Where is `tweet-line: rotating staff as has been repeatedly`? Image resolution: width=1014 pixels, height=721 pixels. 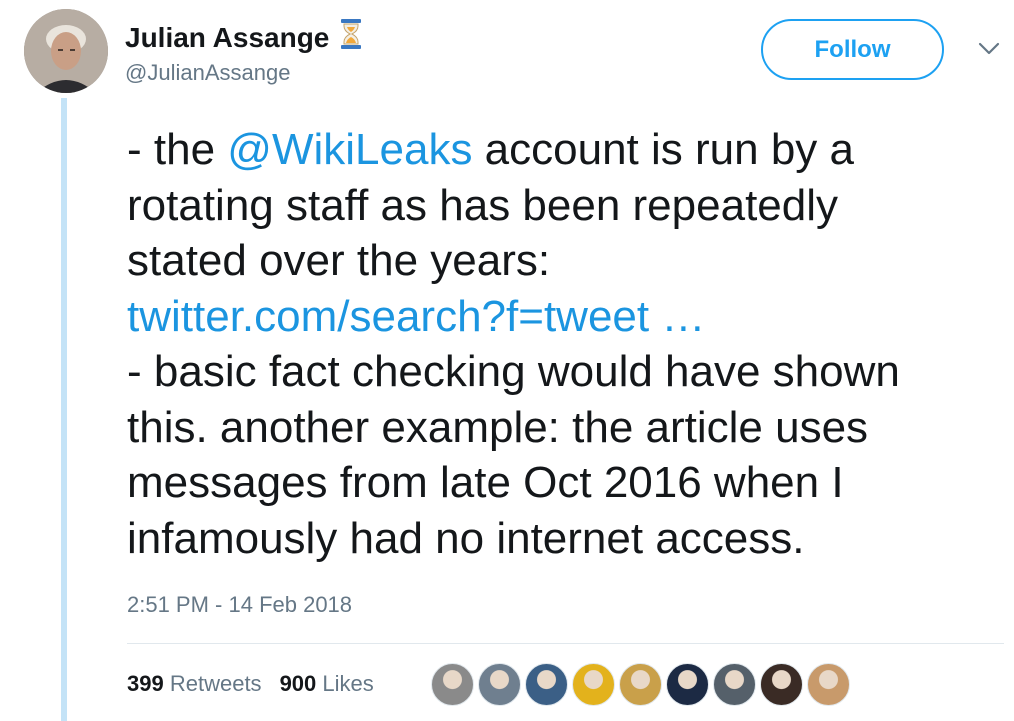
tweet-line: rotating staff as has been repeatedly is located at coordinates (483, 205).